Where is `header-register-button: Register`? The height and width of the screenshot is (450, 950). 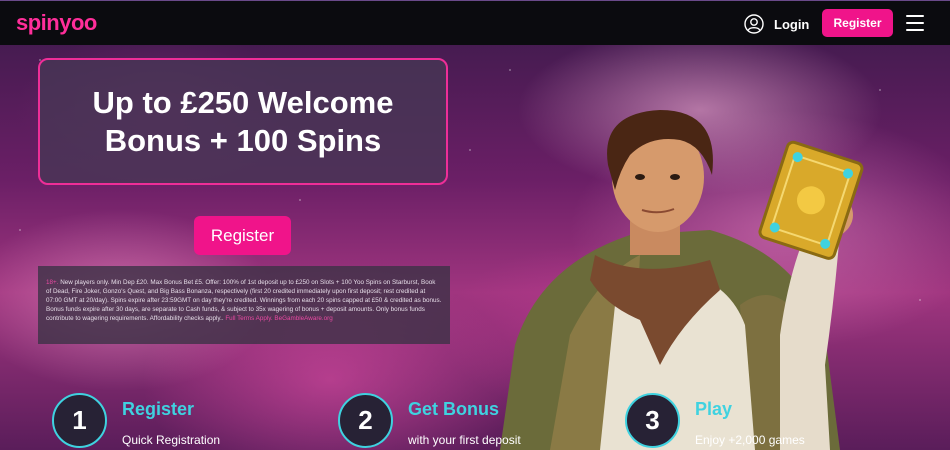
header-register-button: Register is located at coordinates (857, 23).